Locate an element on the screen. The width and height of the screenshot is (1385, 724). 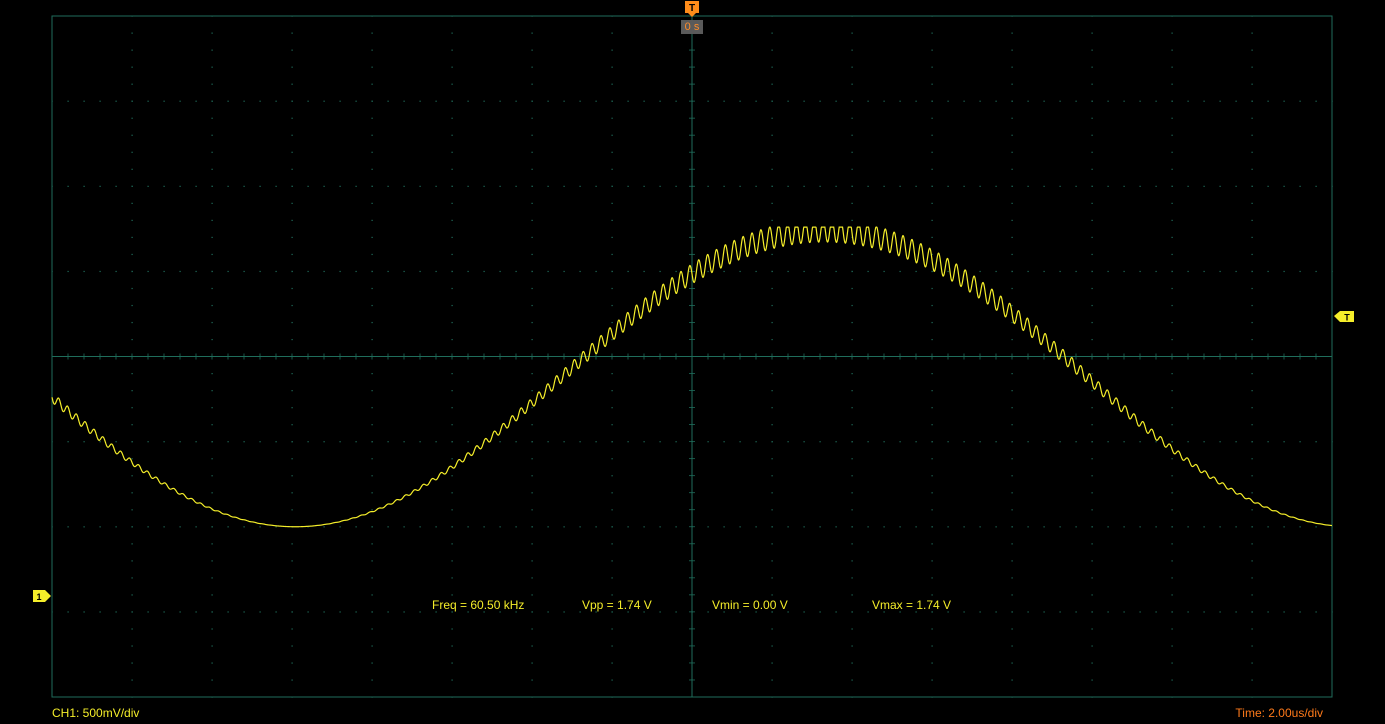
measurement-vmin: Vmin = 0.00 V is located at coordinates (750, 605).